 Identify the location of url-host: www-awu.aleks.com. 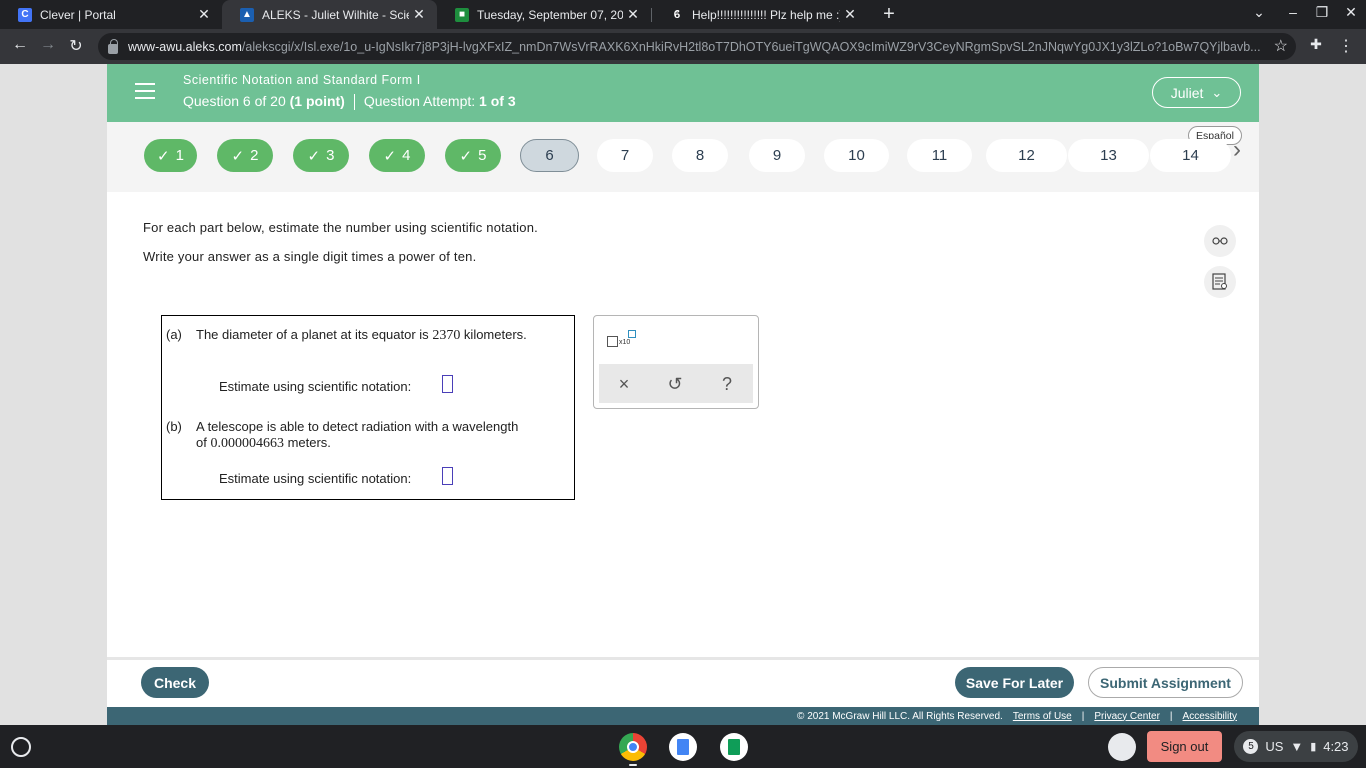
(185, 46).